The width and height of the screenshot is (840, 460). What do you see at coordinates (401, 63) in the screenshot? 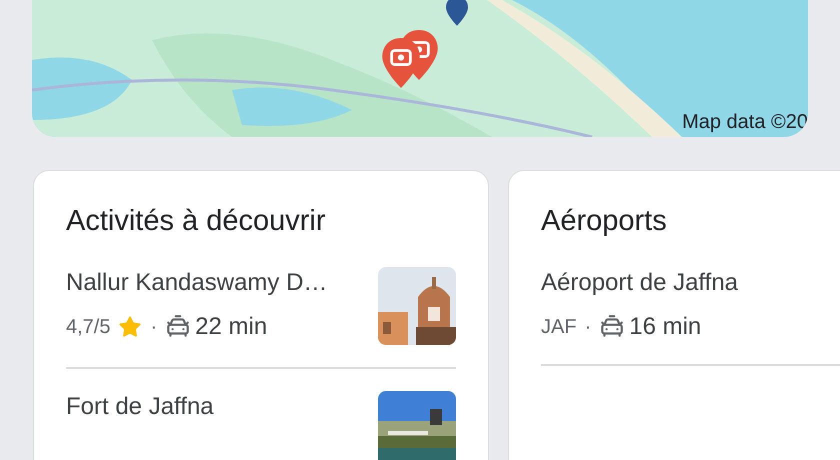
I see `camera-pin-icon` at bounding box center [401, 63].